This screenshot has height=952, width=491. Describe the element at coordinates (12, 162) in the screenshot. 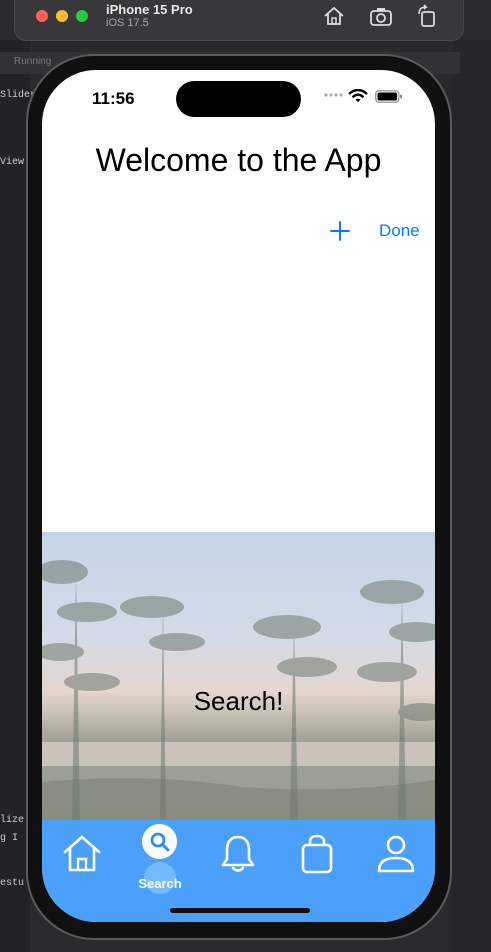

I see `editor-code-chip: View` at that location.